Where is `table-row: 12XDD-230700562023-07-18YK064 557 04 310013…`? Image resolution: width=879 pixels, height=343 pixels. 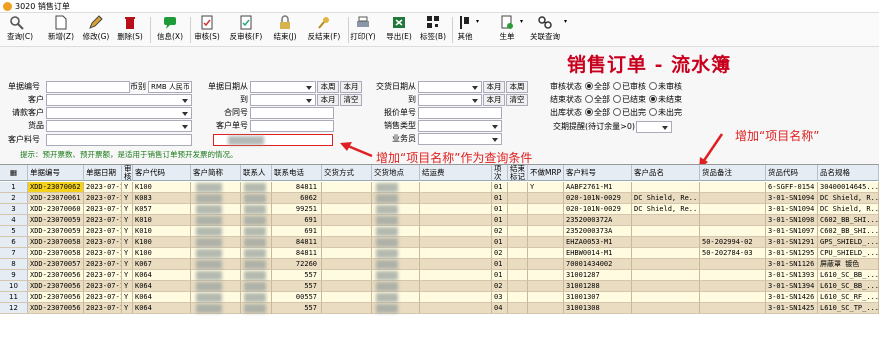 table-row: 12XDD-230700562023-07-18YK064 557 04 310013… is located at coordinates (439, 308).